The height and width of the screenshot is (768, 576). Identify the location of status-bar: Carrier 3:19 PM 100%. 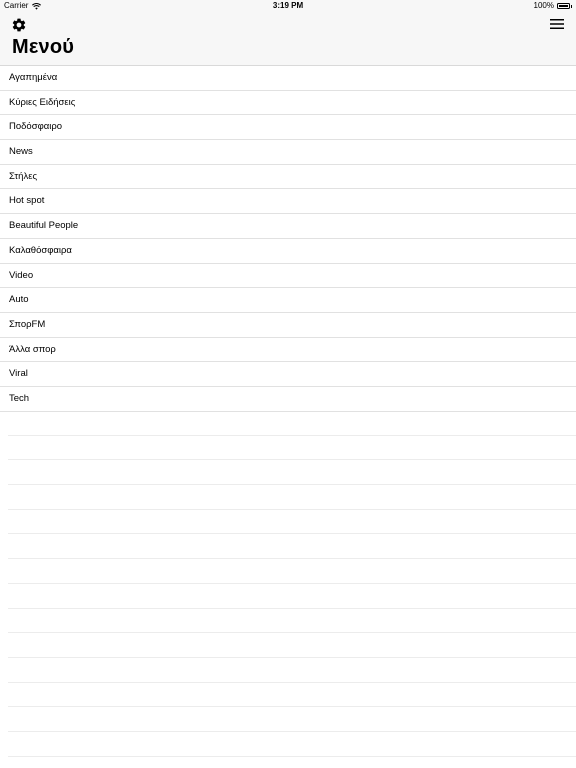
(288, 6).